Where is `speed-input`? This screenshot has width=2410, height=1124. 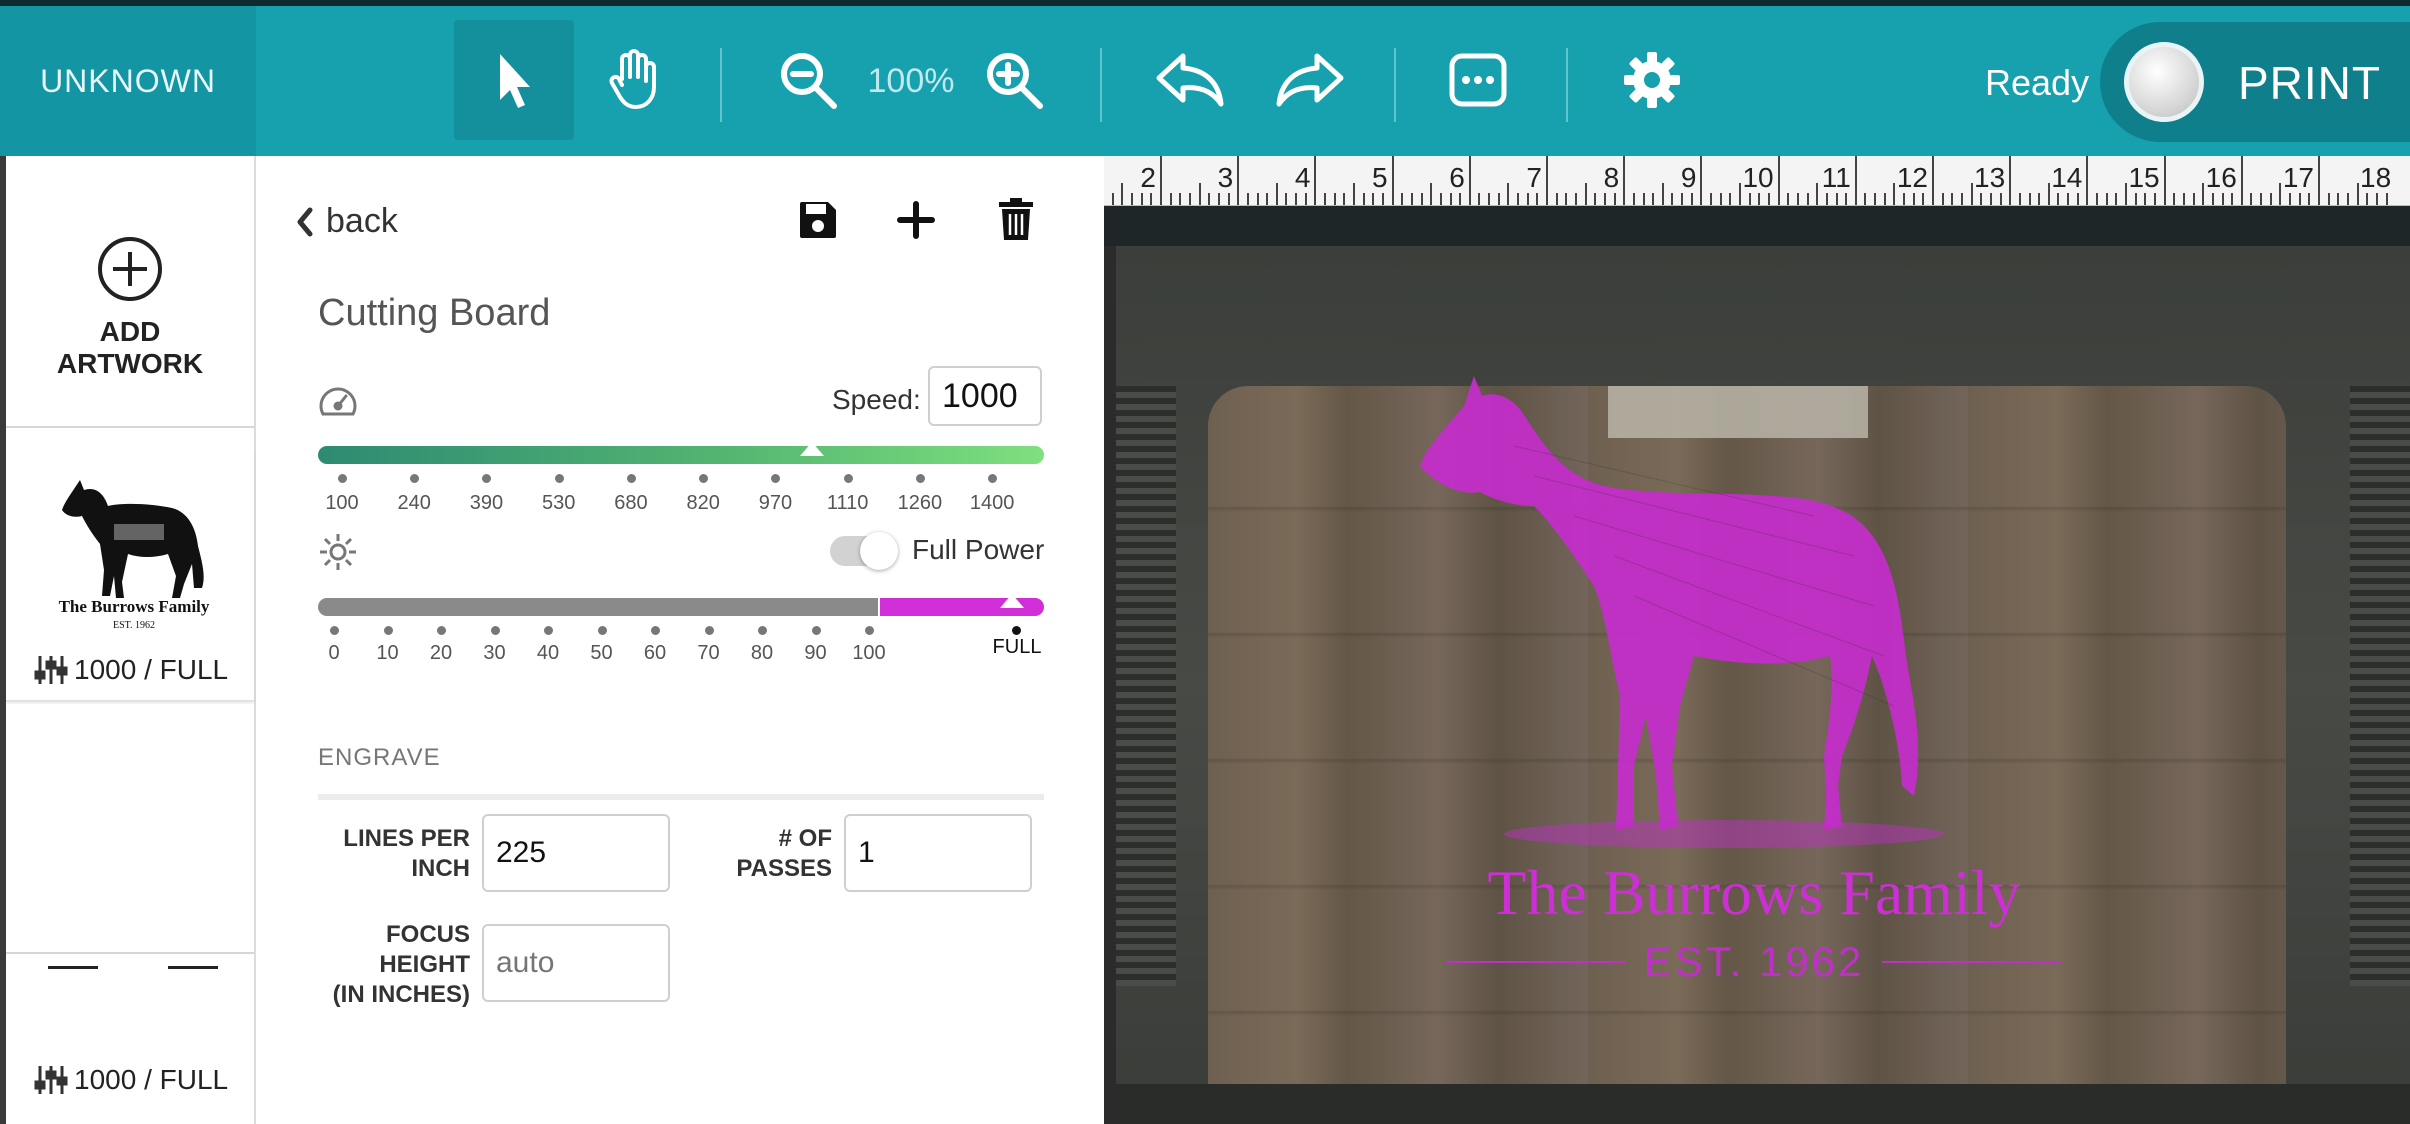
speed-input is located at coordinates (985, 396).